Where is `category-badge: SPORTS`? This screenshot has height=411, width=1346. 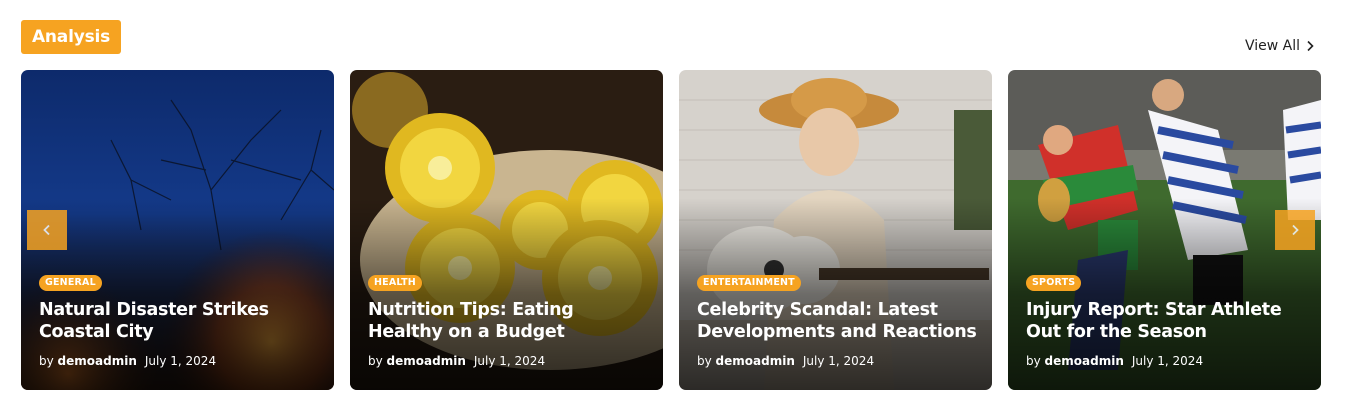
category-badge: SPORTS is located at coordinates (1054, 283).